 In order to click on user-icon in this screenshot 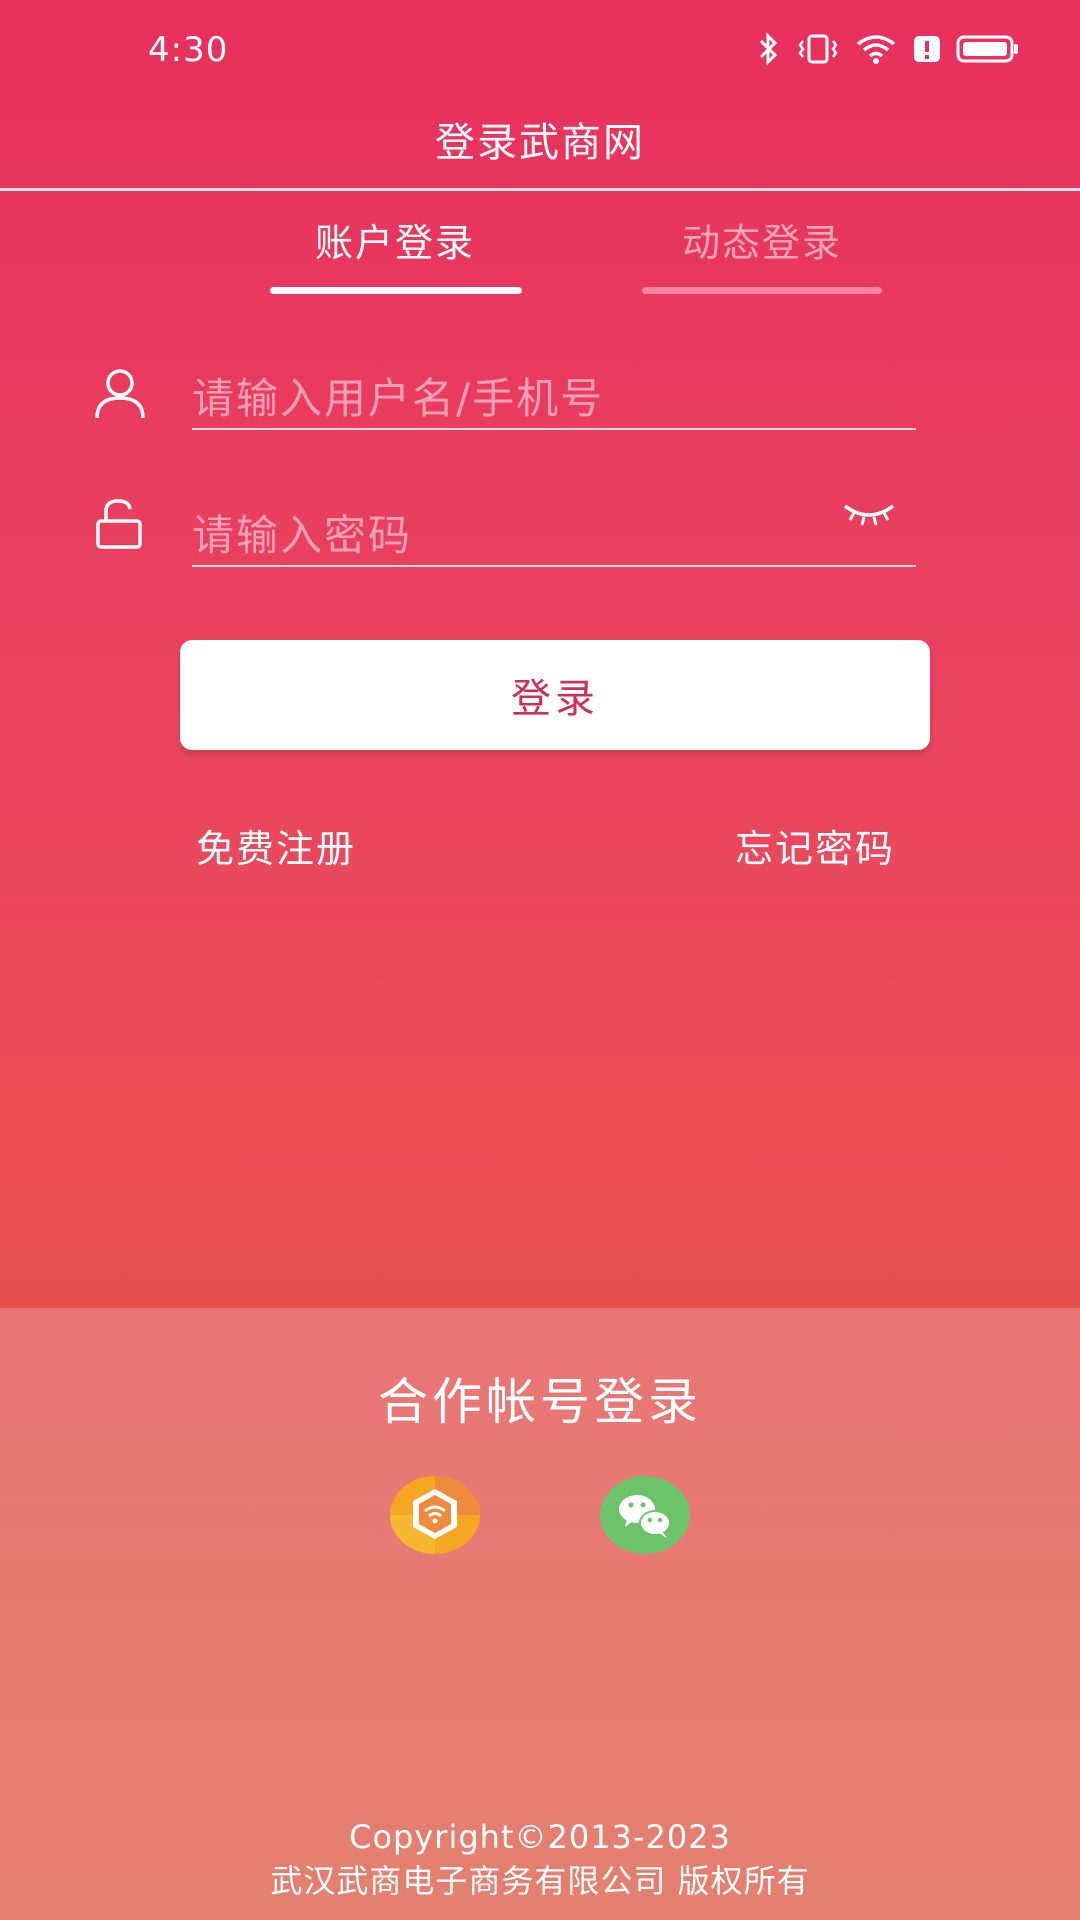, I will do `click(120, 394)`.